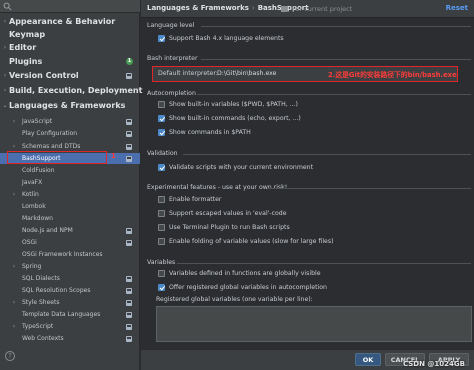 The width and height of the screenshot is (474, 370). Describe the element at coordinates (57, 157) in the screenshot. I see `selection-annotation-box` at that location.